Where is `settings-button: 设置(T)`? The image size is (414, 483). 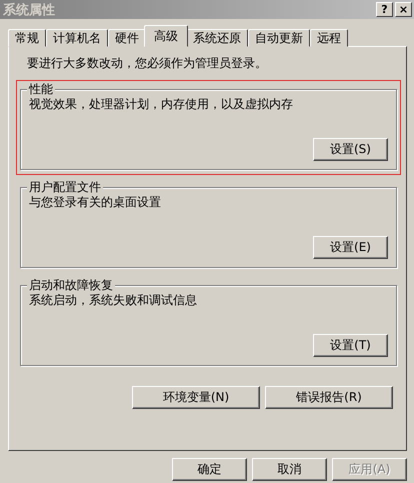
settings-button: 设置(T) is located at coordinates (350, 345).